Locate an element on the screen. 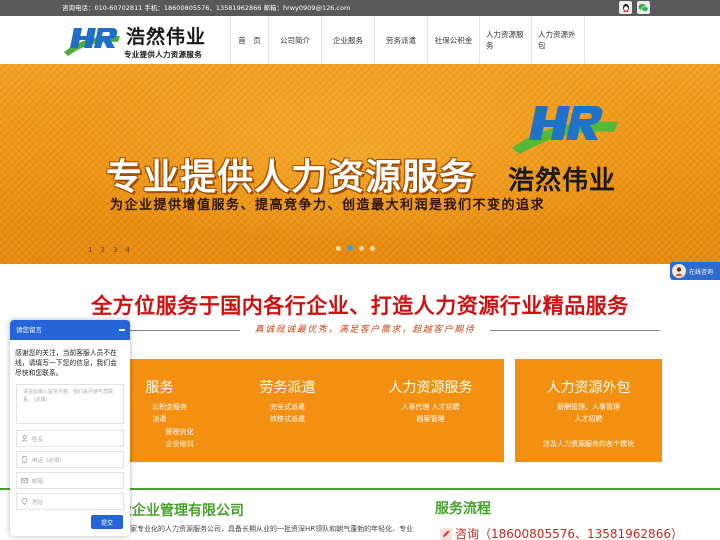  name-placeholder: 姓名 is located at coordinates (38, 439).